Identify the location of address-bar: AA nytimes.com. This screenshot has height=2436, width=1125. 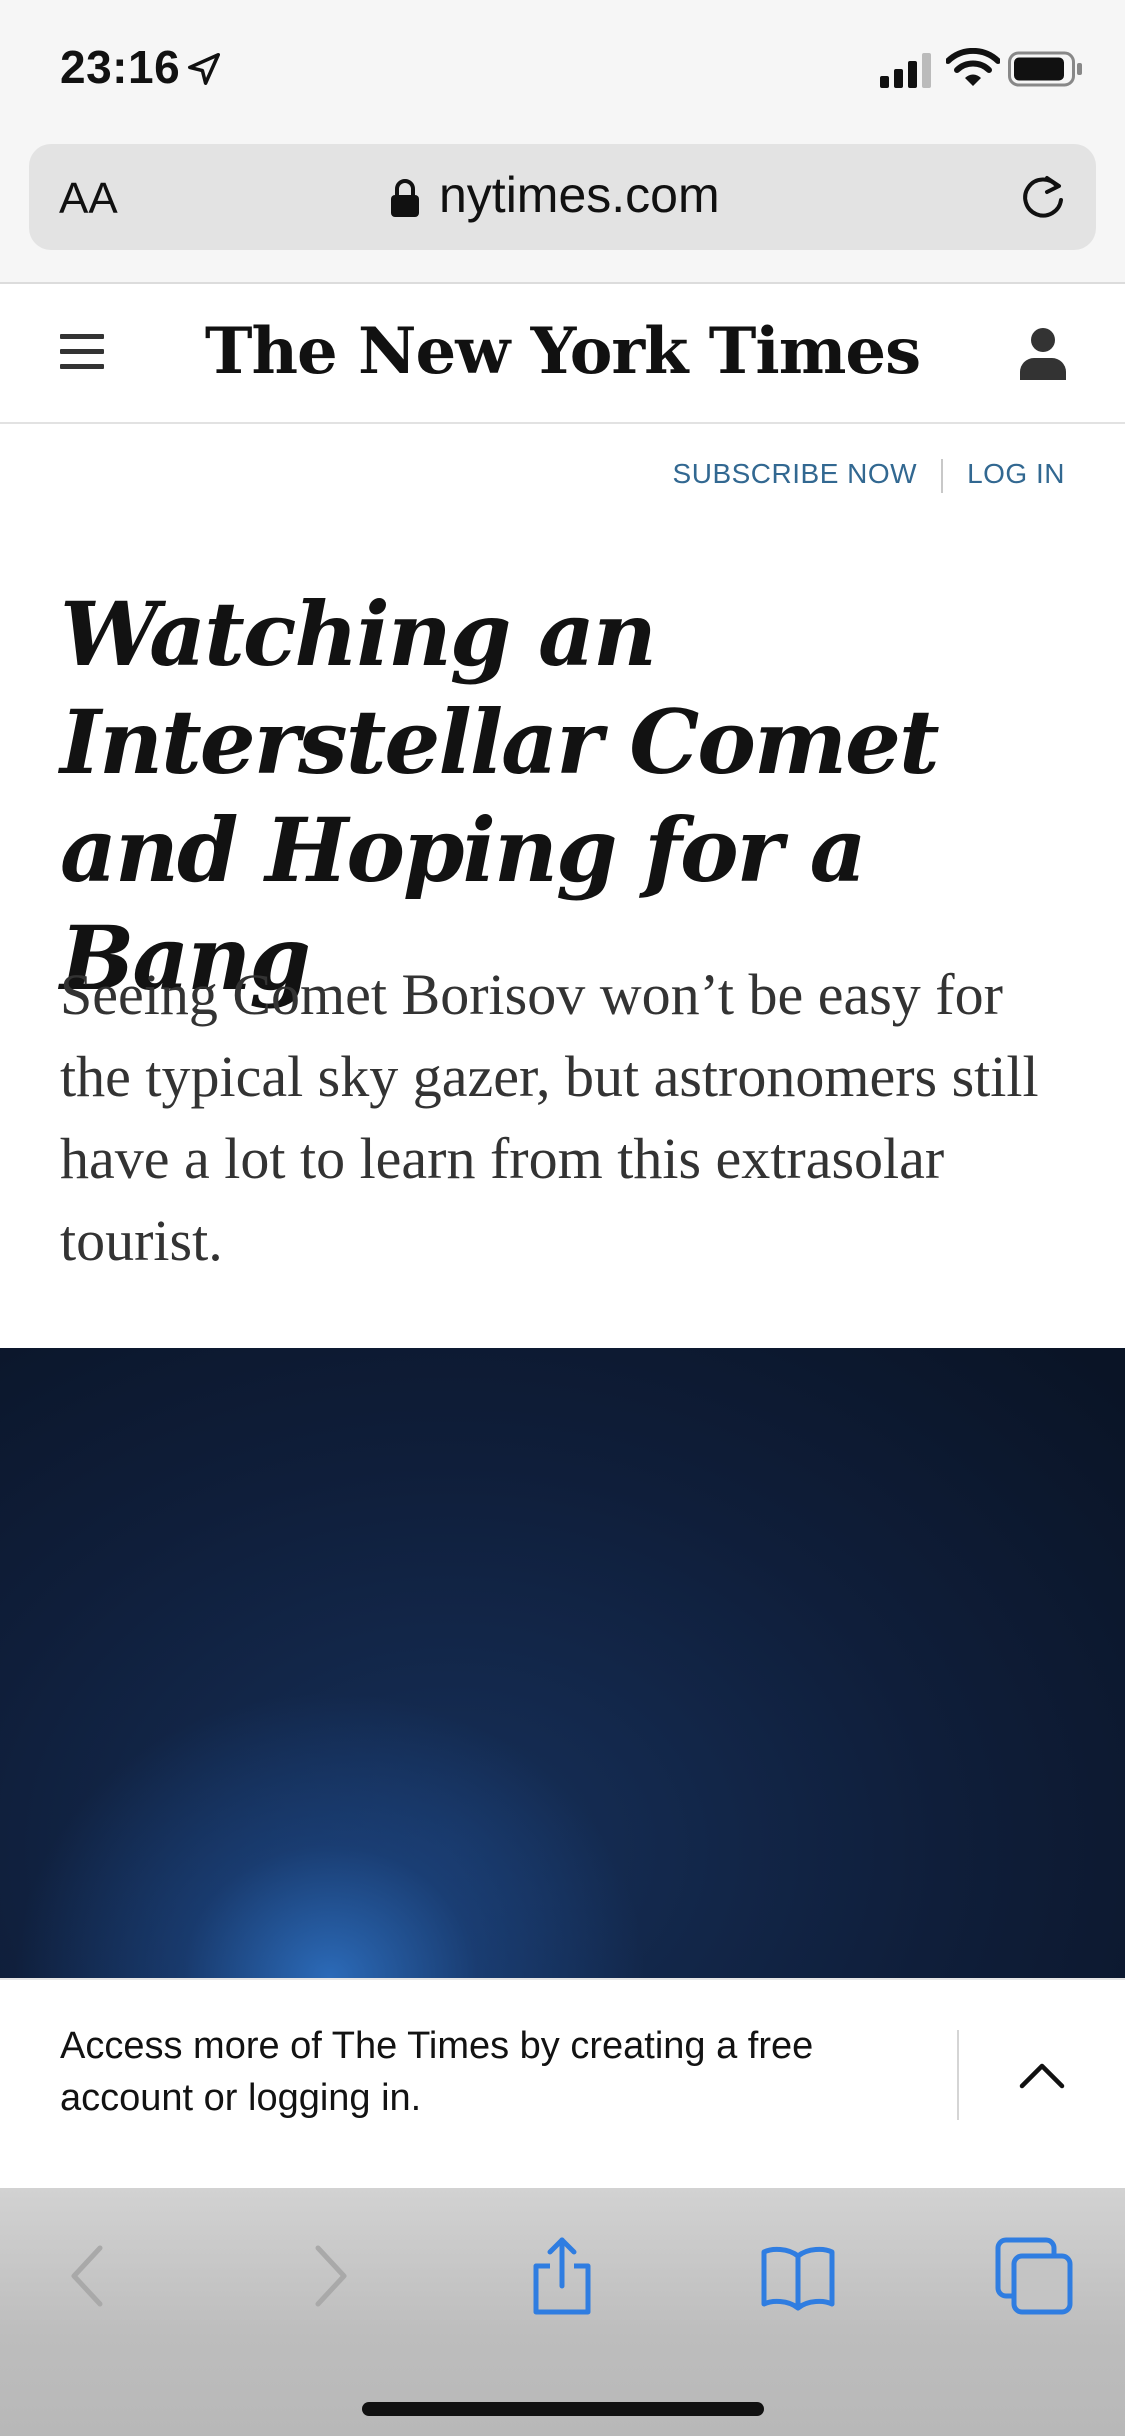
(562, 197).